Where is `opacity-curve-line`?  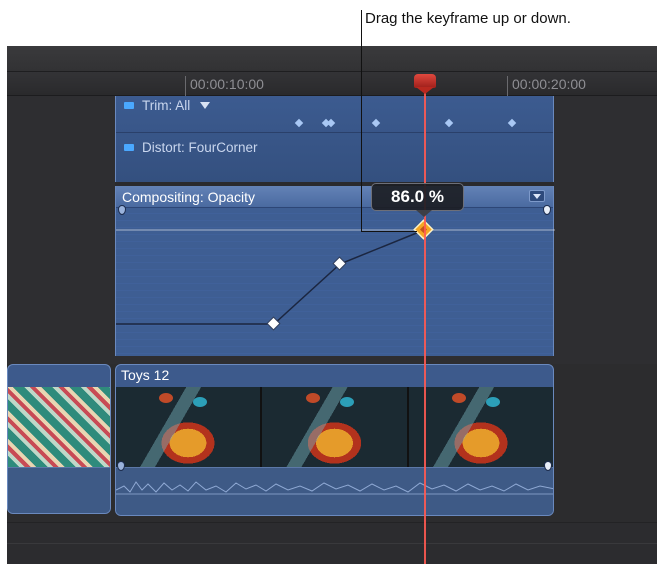 opacity-curve-line is located at coordinates (270, 277).